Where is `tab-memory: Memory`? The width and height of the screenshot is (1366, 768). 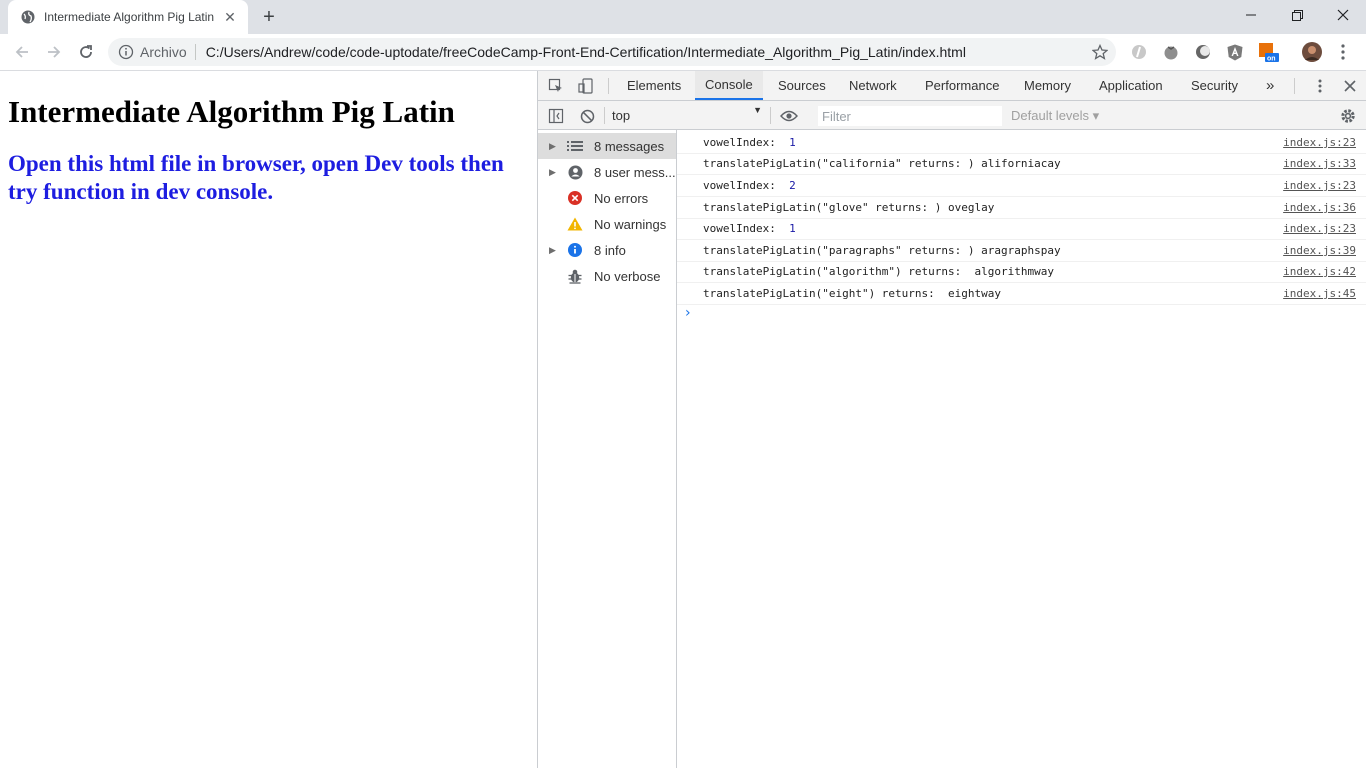 tab-memory: Memory is located at coordinates (1047, 85).